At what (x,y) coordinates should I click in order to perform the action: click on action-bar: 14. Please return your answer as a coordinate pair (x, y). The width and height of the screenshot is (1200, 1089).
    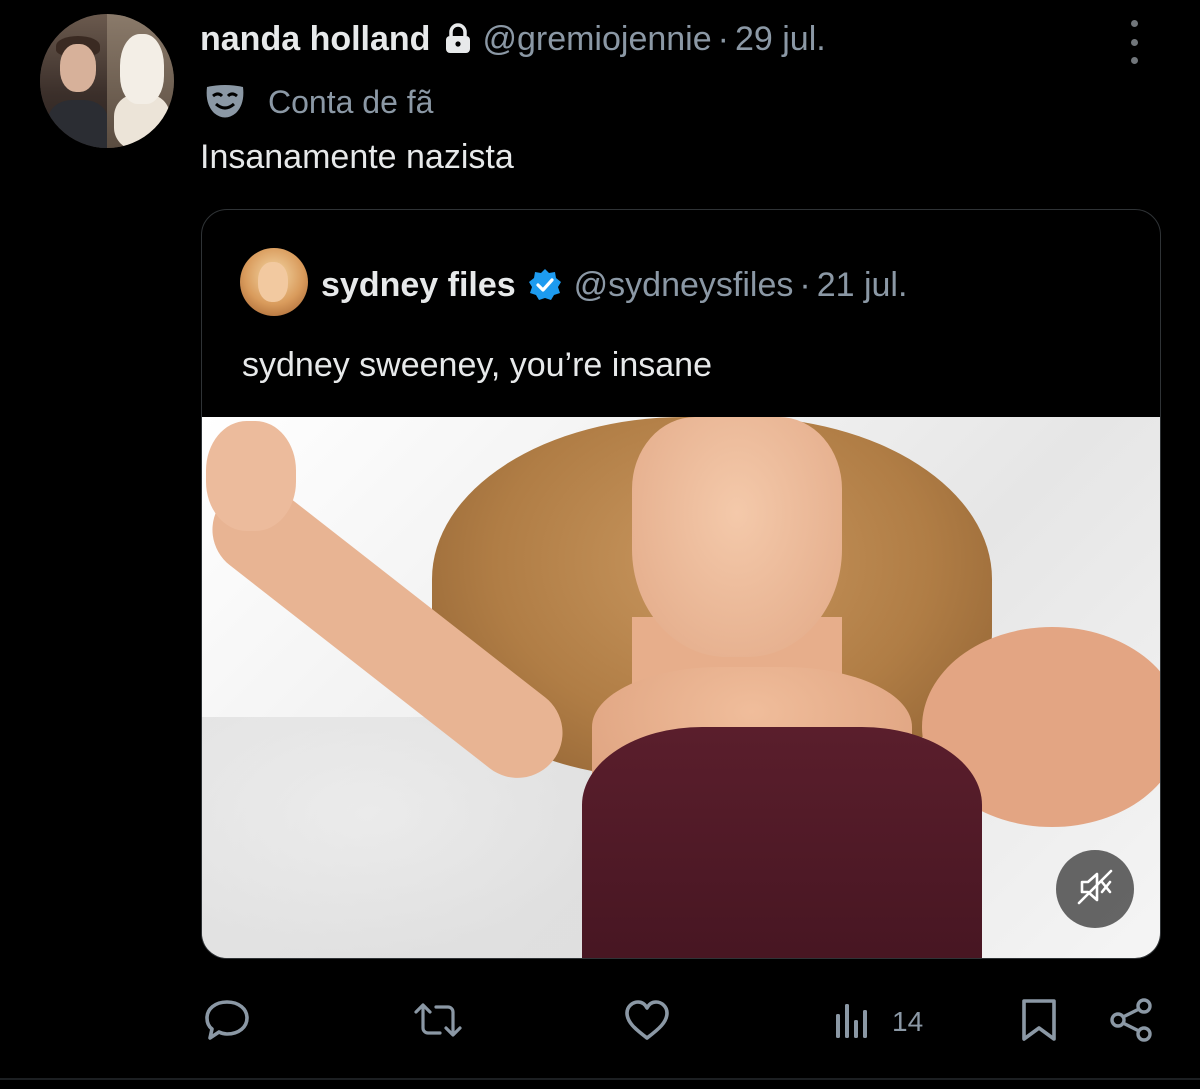
    Looking at the image, I should click on (600, 1022).